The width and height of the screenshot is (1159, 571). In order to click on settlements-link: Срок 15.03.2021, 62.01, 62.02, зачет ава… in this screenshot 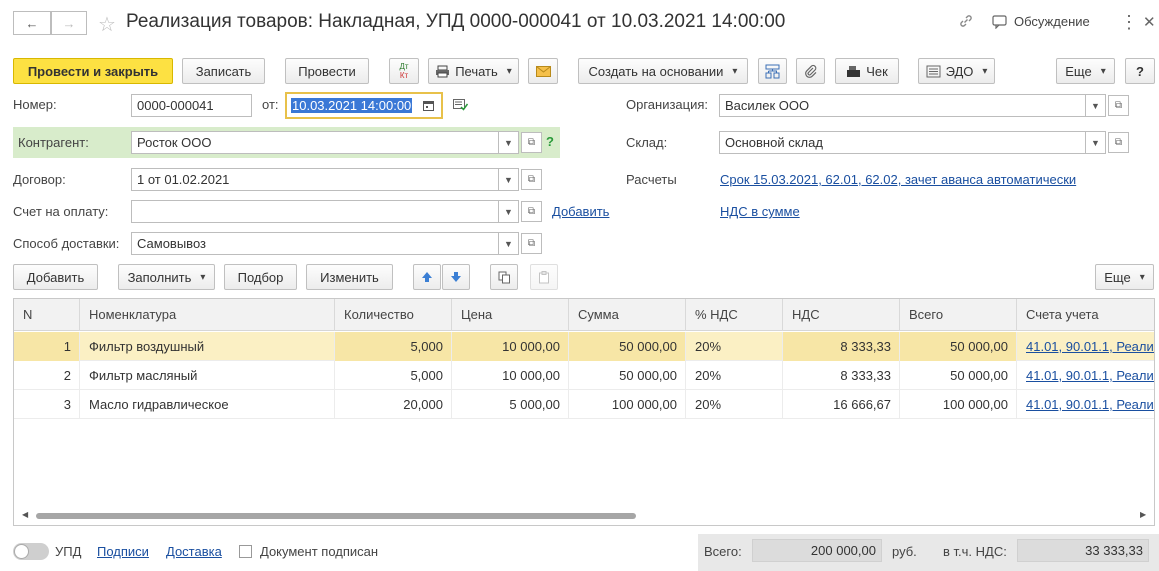, I will do `click(898, 179)`.